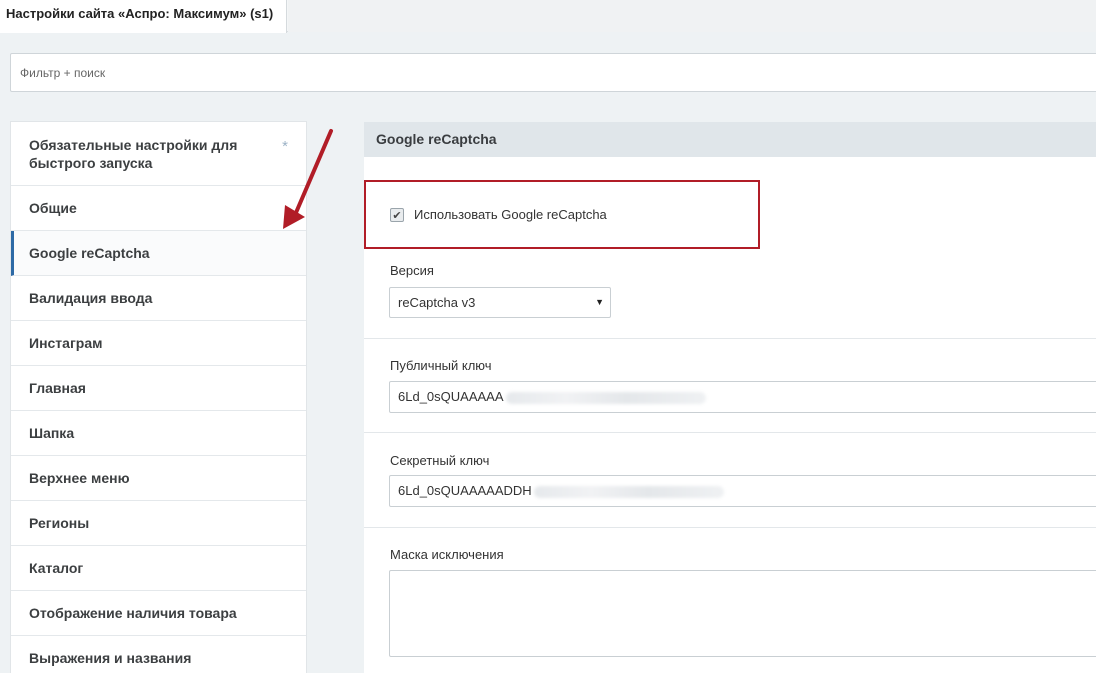 This screenshot has height=673, width=1096. I want to click on public-key-label: Публичный ключ, so click(441, 365).